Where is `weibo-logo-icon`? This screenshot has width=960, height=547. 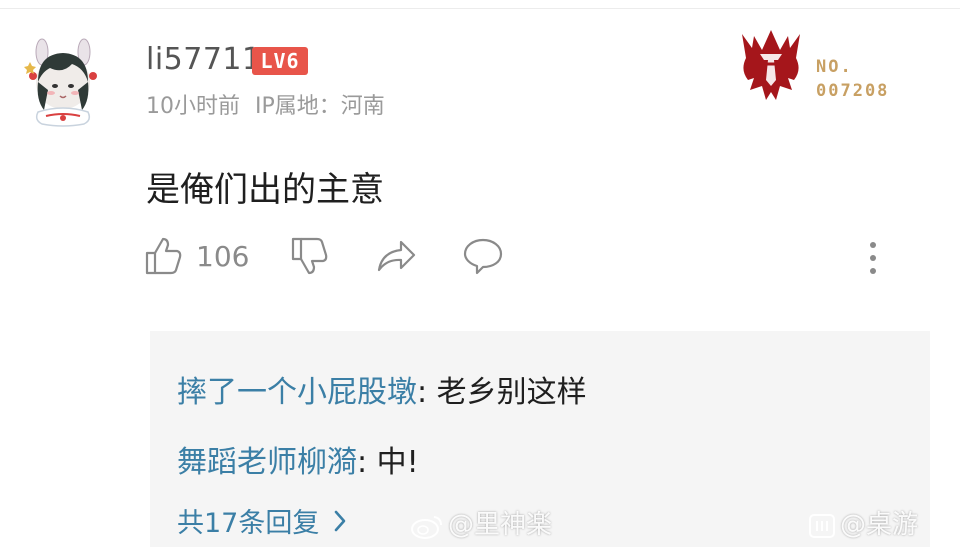
weibo-logo-icon is located at coordinates (426, 527).